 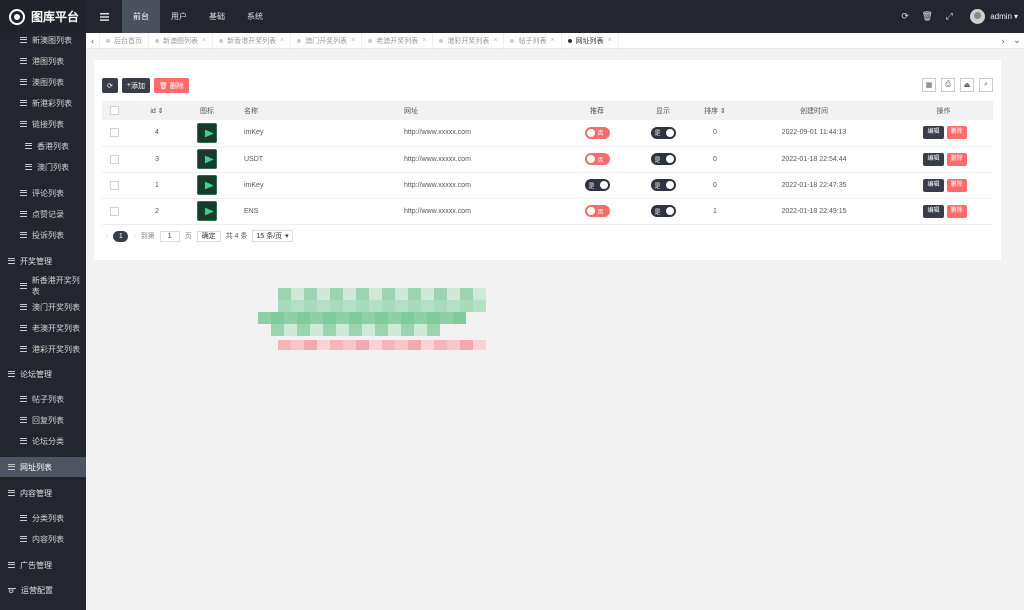 I want to click on header-sort: 排序, so click(x=711, y=111).